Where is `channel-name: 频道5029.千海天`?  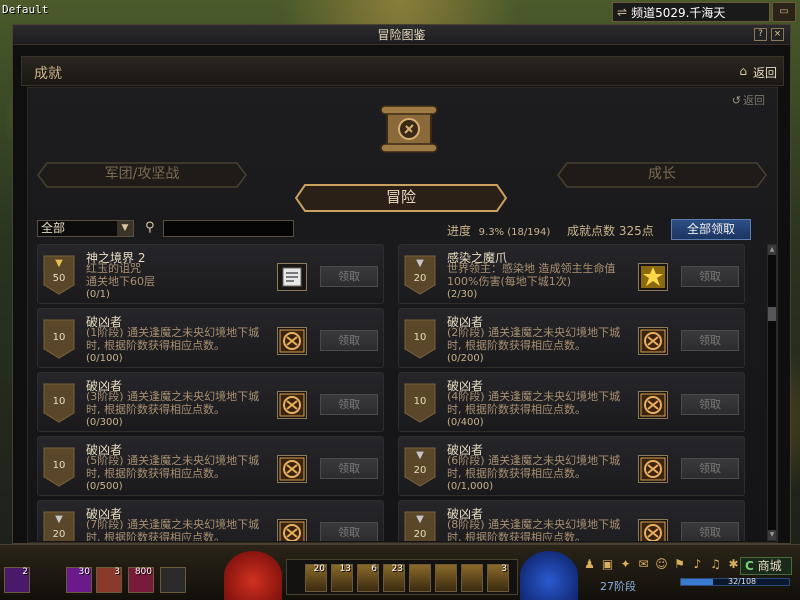 channel-name: 频道5029.千海天 is located at coordinates (678, 12).